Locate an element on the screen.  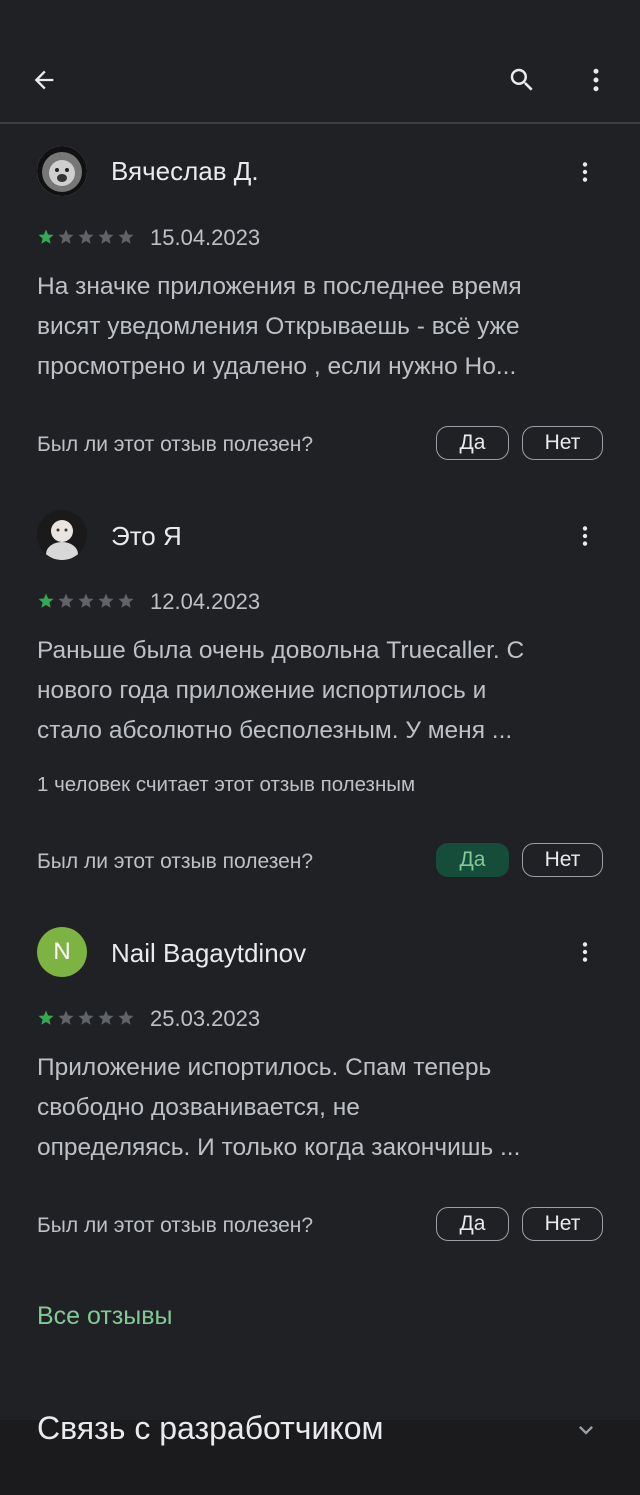
review-text-line: Приложение испортилось. Спам теперь is located at coordinates (264, 1067).